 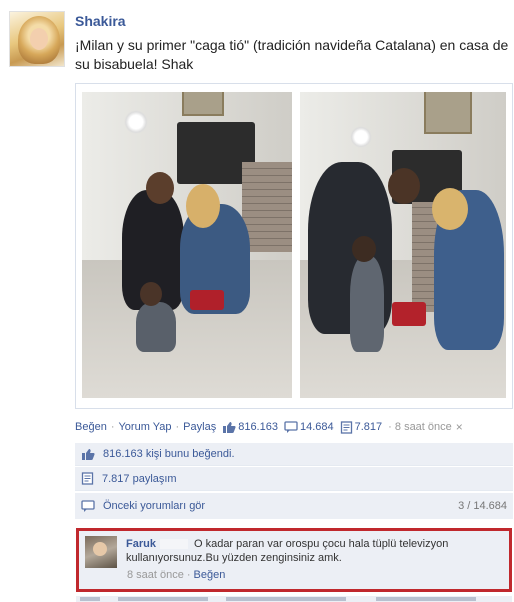 I want to click on comment-link: Yorum Yap, so click(x=144, y=427).